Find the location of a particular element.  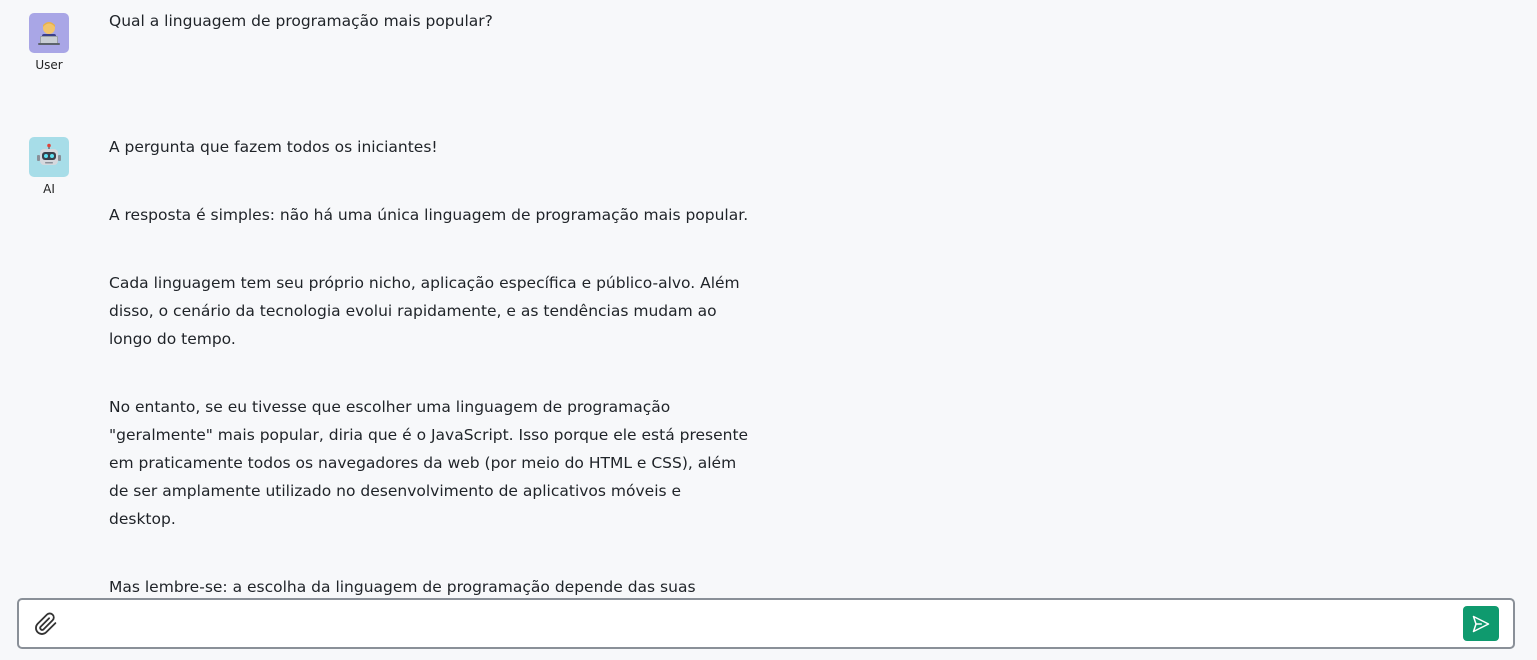

user-role-label: User is located at coordinates (49, 65).